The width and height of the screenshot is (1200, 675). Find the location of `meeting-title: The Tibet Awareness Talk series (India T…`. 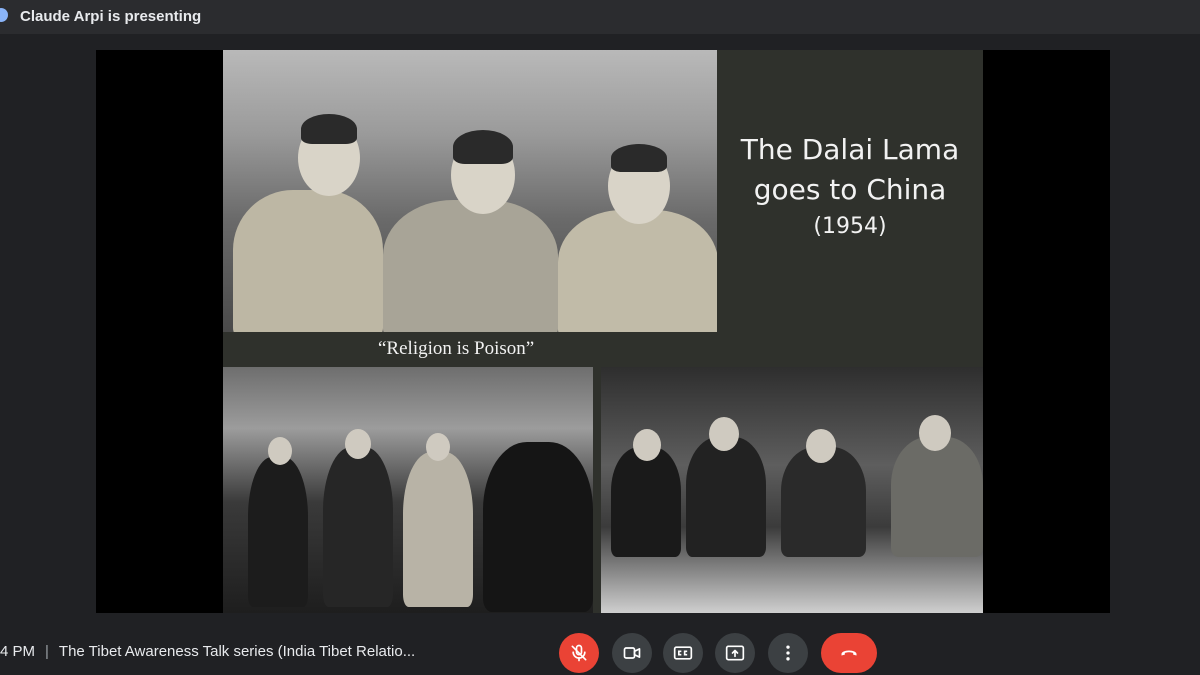

meeting-title: The Tibet Awareness Talk series (India T… is located at coordinates (237, 651).